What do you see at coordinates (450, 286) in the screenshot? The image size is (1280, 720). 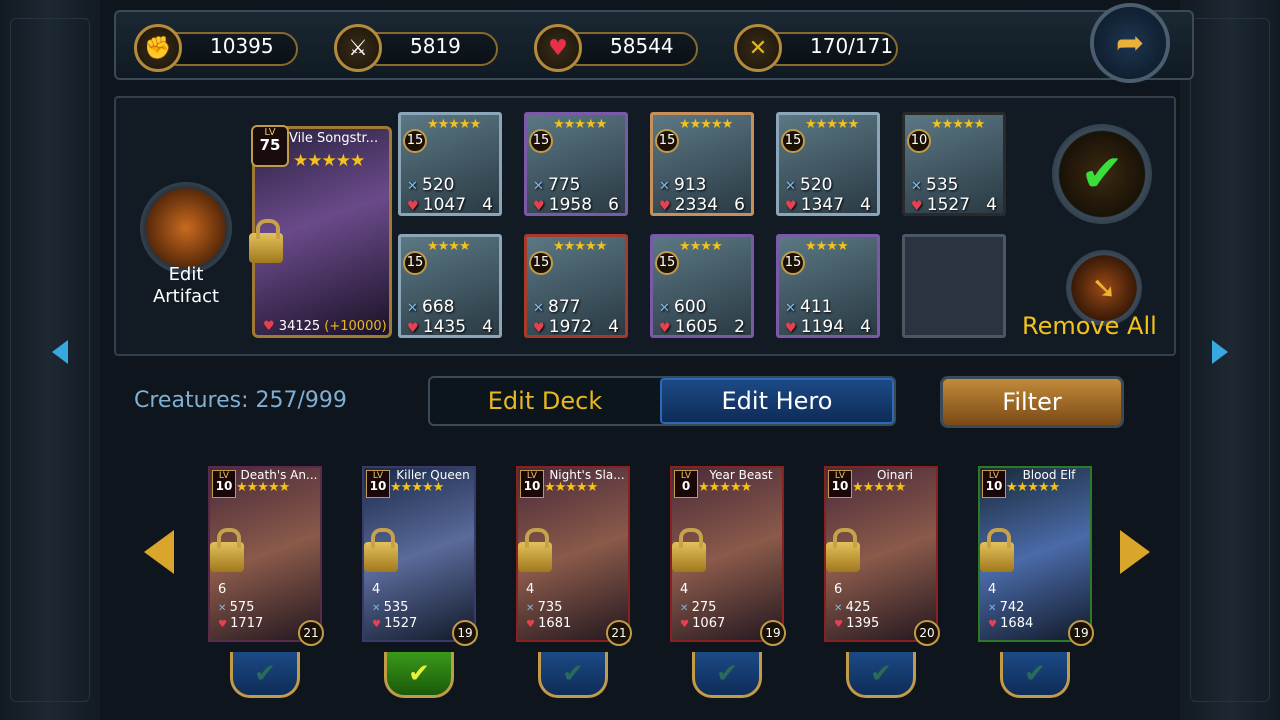 I see `deck-creature-slot: ★★★★ 15 668 1435 4` at bounding box center [450, 286].